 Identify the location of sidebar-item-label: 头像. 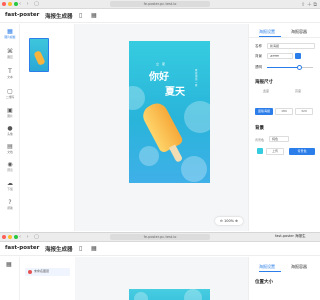
(10, 134).